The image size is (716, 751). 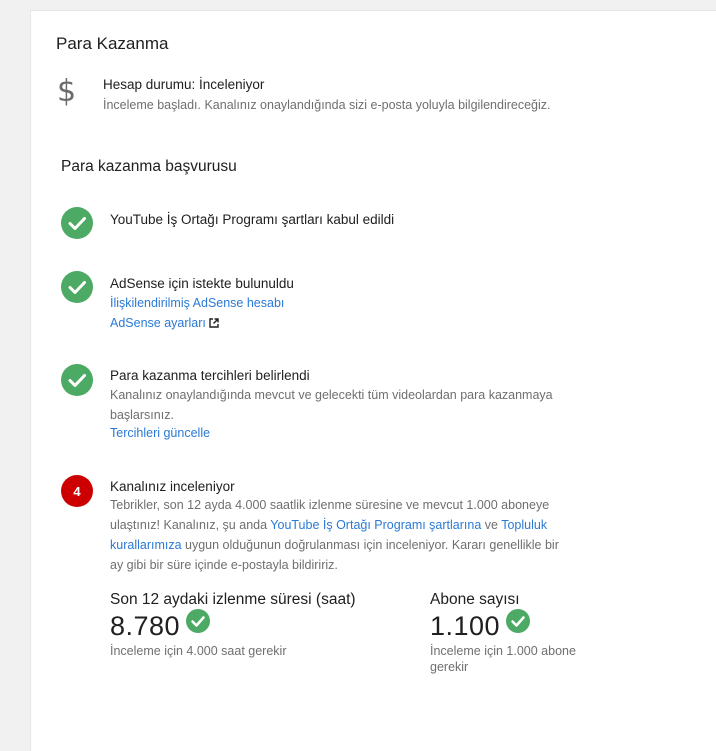 What do you see at coordinates (202, 283) in the screenshot?
I see `step-heading: AdSense için istekte bulunuldu` at bounding box center [202, 283].